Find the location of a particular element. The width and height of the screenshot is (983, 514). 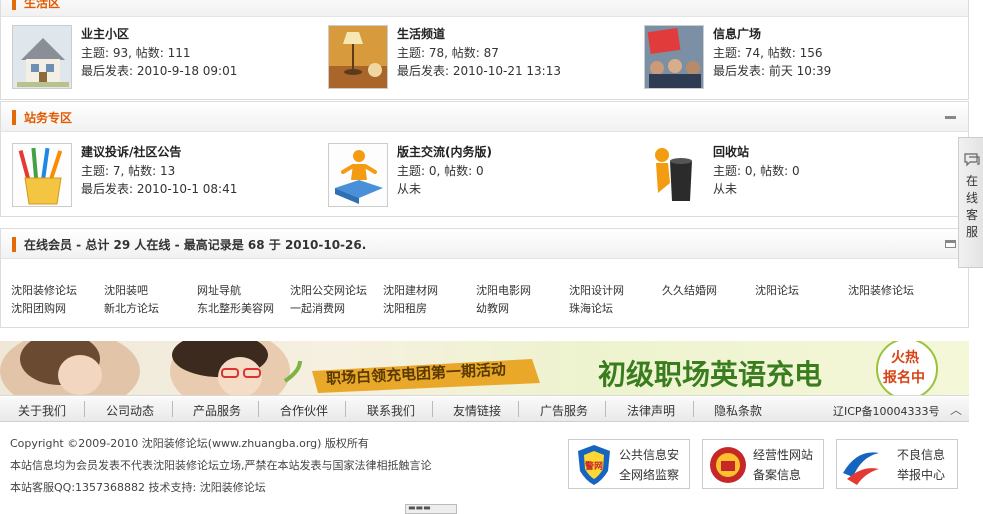

chat-bubble-icon is located at coordinates (972, 160).